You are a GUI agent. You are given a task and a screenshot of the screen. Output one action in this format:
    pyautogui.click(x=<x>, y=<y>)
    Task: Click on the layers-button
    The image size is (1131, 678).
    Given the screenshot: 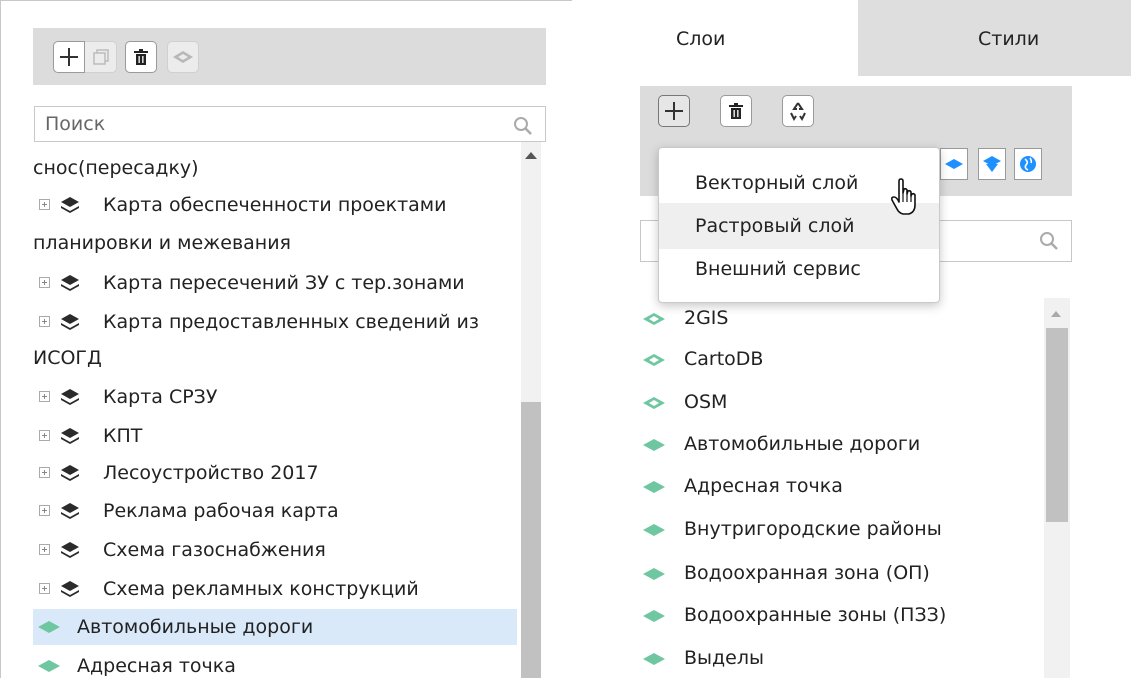 What is the action you would take?
    pyautogui.click(x=183, y=57)
    